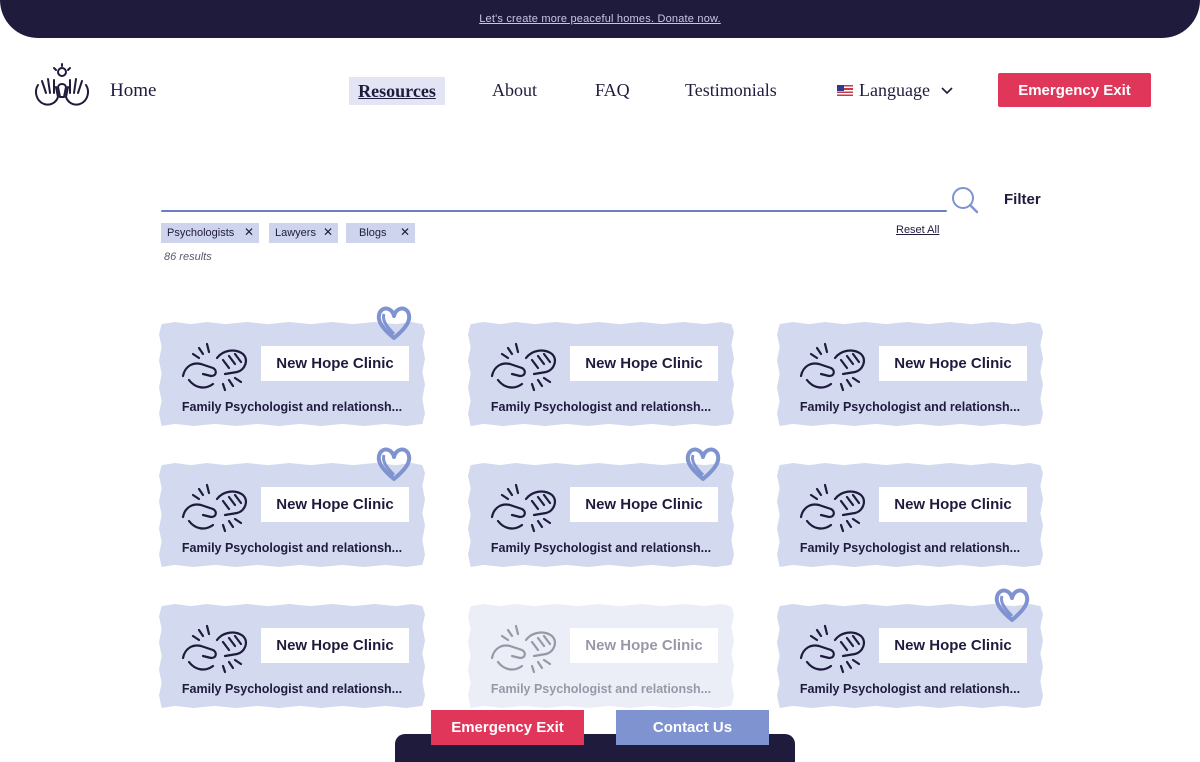 This screenshot has width=1200, height=762. Describe the element at coordinates (551, 197) in the screenshot. I see `search-input` at that location.